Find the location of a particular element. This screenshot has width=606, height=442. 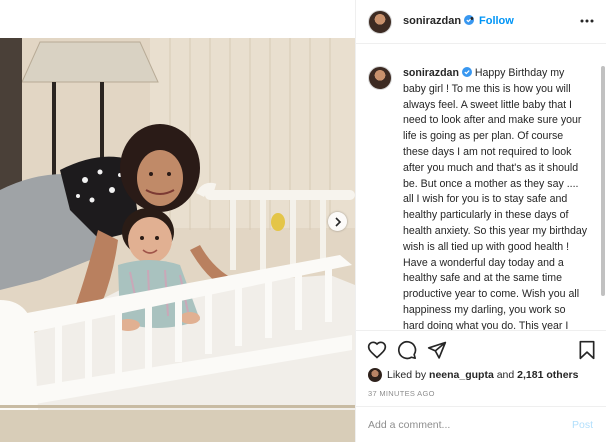

follow-button: Follow is located at coordinates (496, 21).